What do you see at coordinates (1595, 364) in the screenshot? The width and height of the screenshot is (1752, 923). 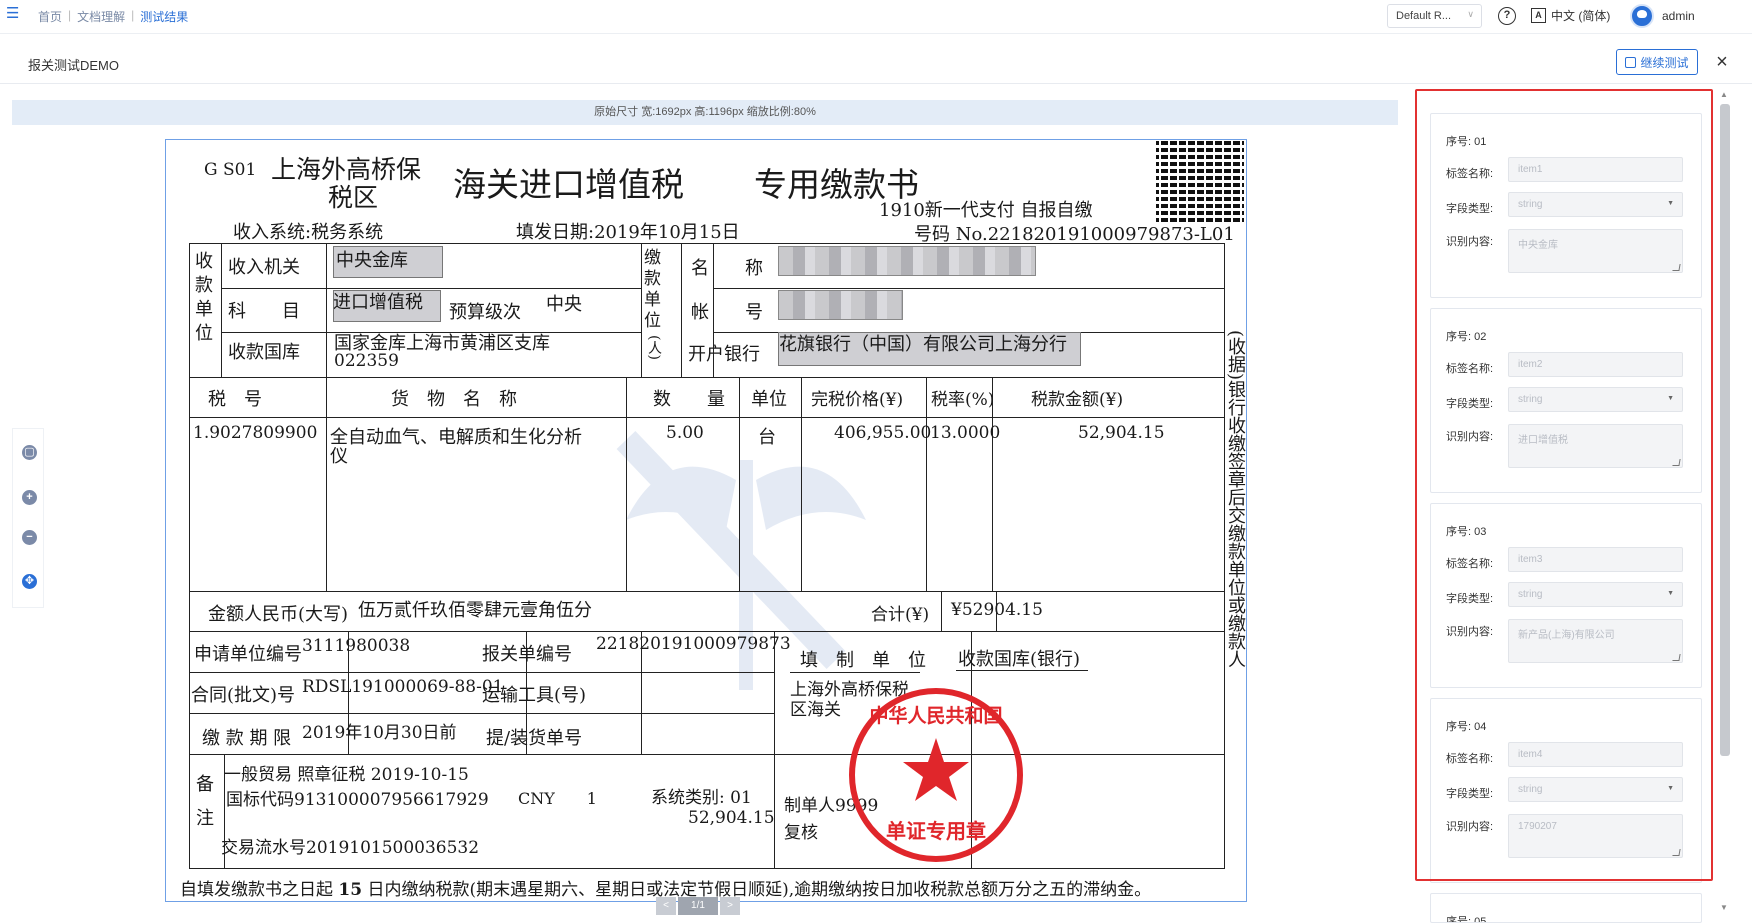 I see `tag-input: item2` at bounding box center [1595, 364].